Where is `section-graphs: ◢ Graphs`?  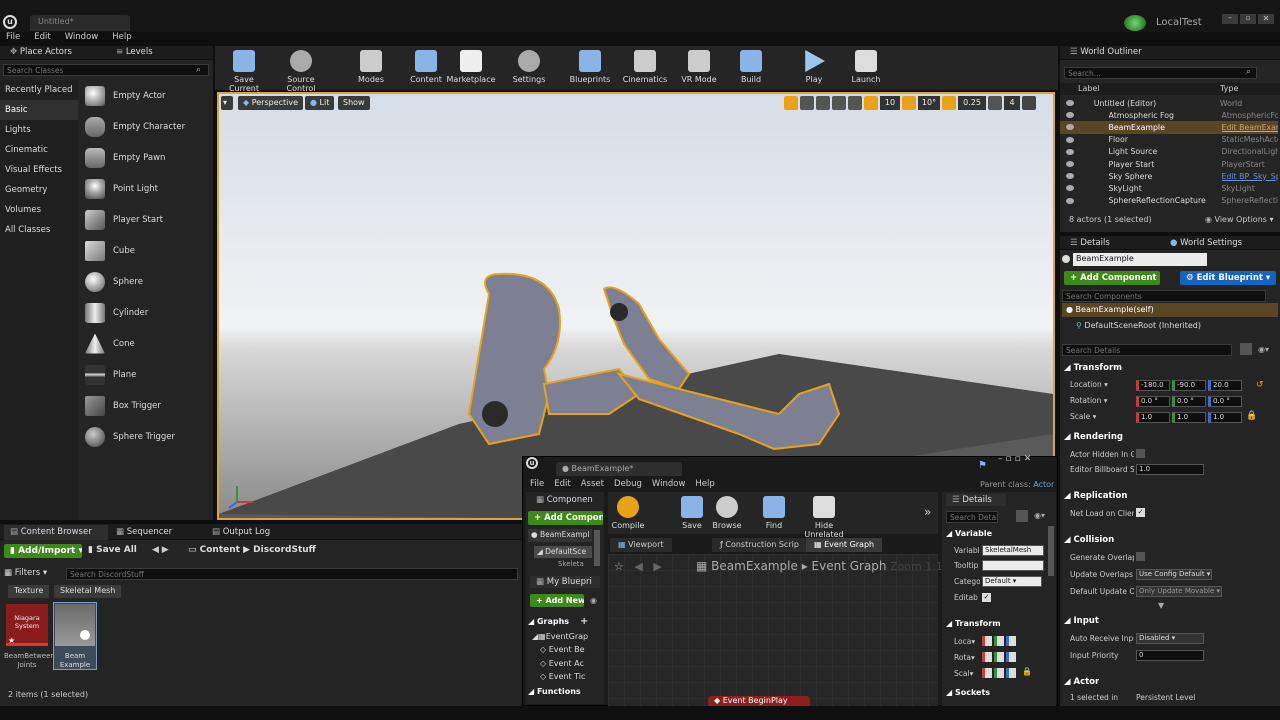 section-graphs: ◢ Graphs is located at coordinates (548, 621).